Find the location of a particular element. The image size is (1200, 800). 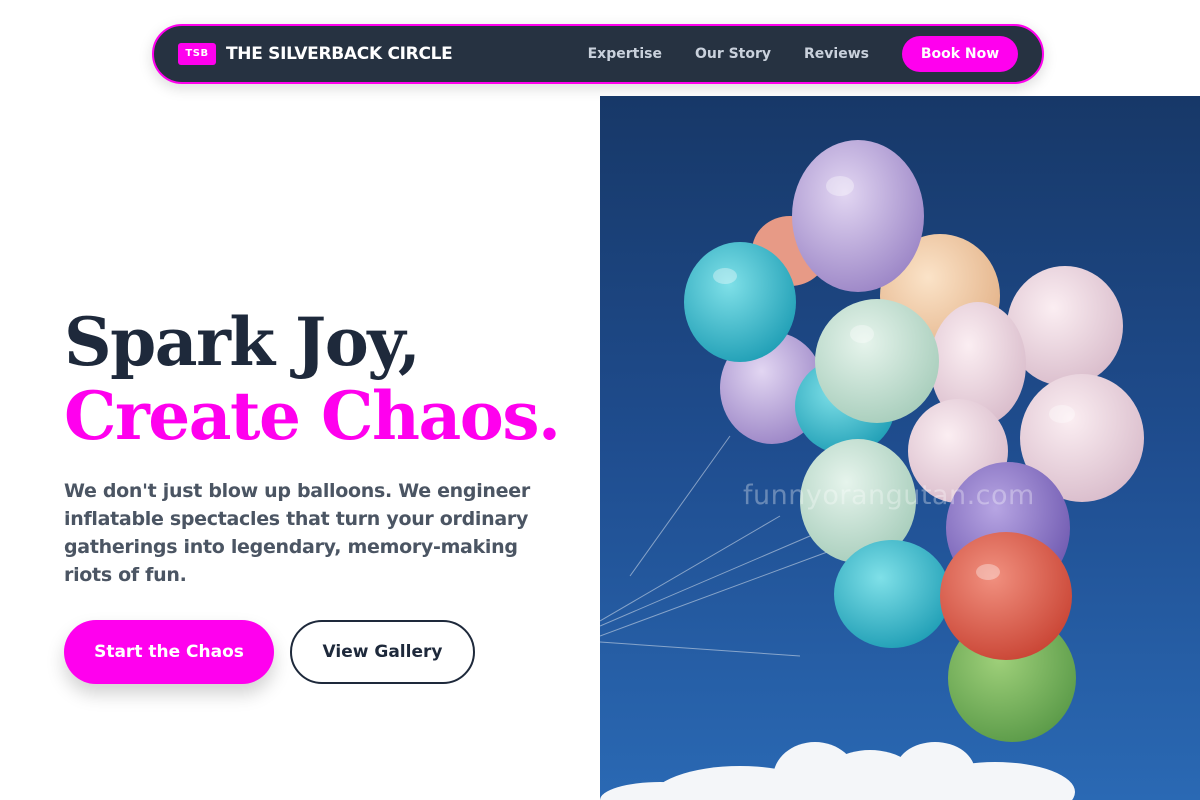

book-now-button: Book Now is located at coordinates (960, 54).